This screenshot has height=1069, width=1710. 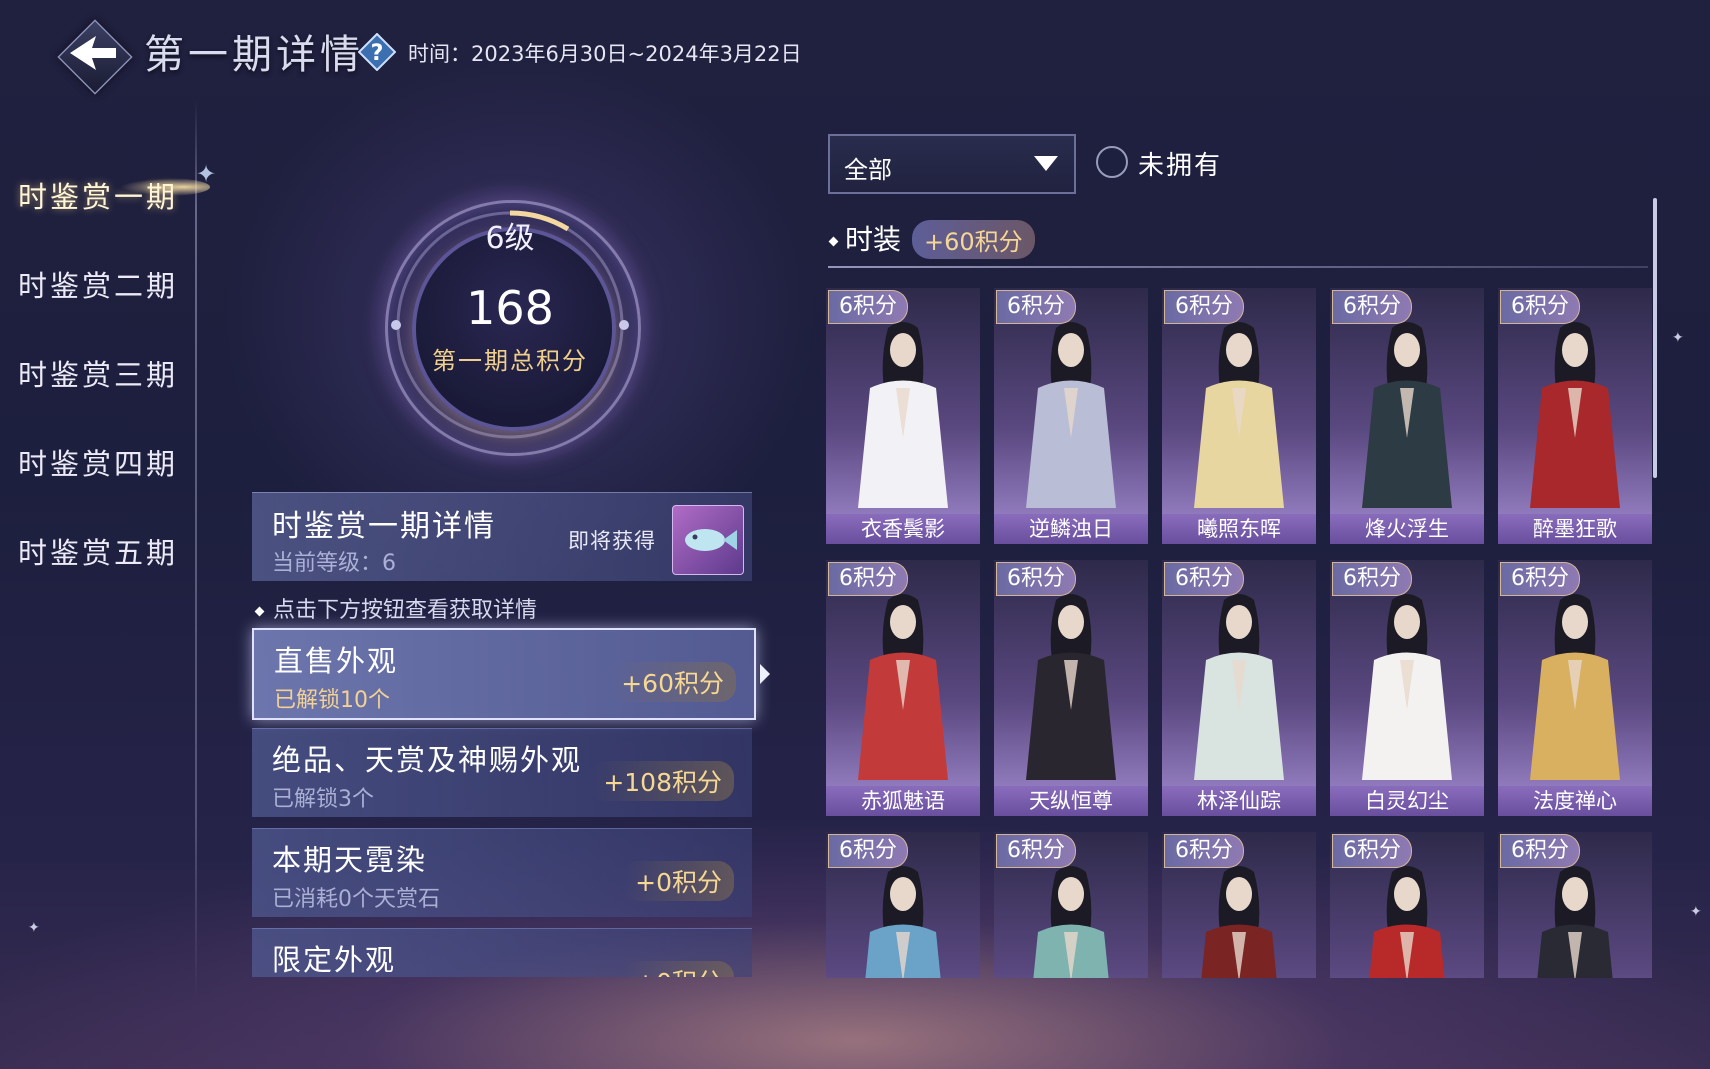 What do you see at coordinates (196, 550) in the screenshot?
I see `sidebar-divider` at bounding box center [196, 550].